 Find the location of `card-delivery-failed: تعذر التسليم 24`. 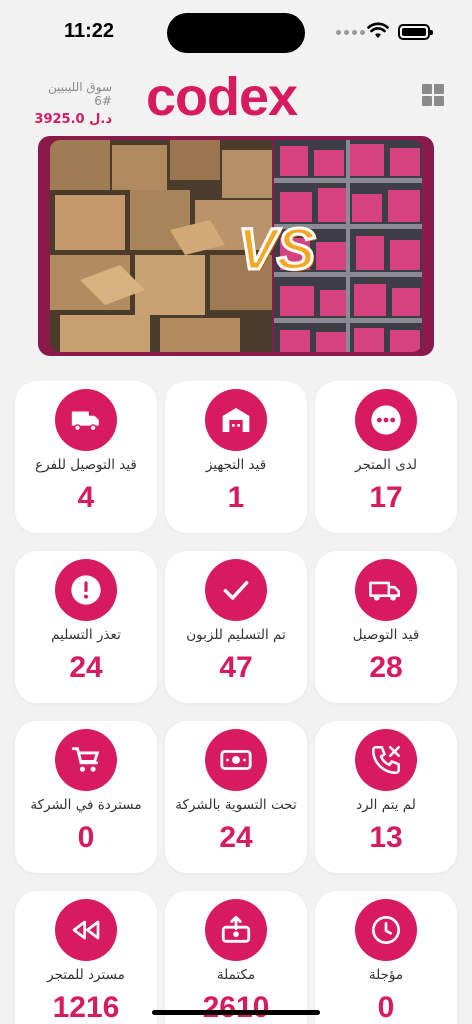

card-delivery-failed: تعذر التسليم 24 is located at coordinates (86, 627).